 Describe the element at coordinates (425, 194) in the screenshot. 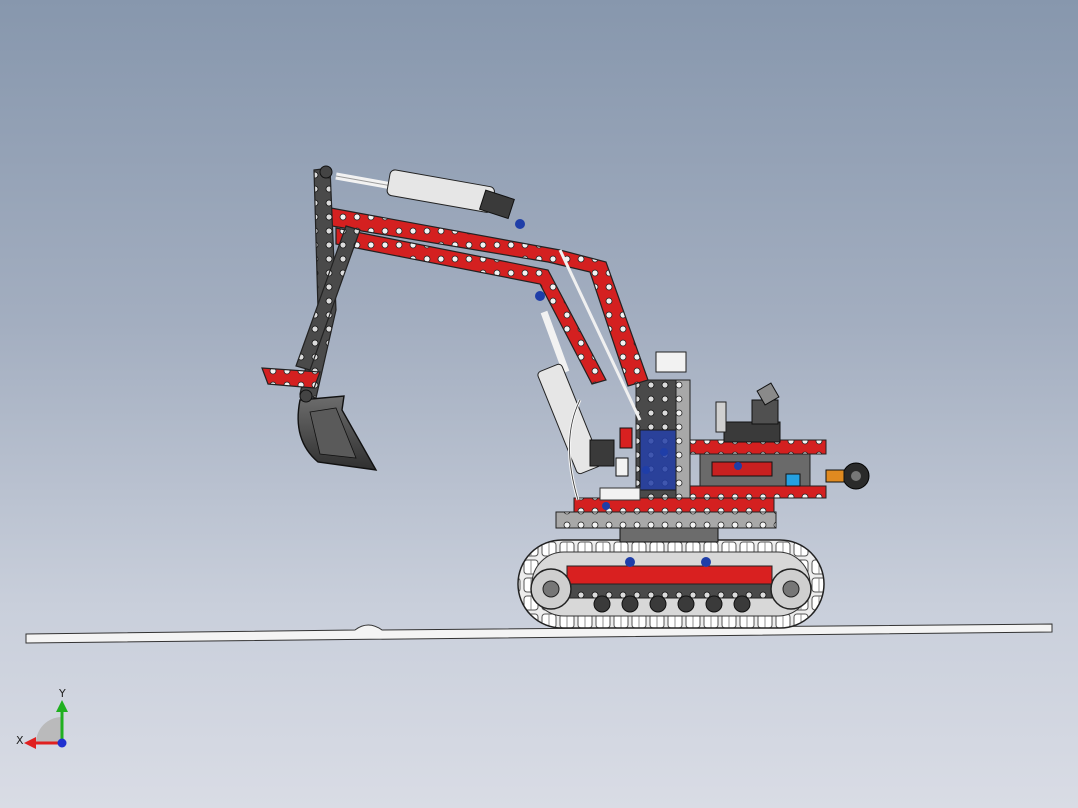

I see `bucket-cylinder` at that location.